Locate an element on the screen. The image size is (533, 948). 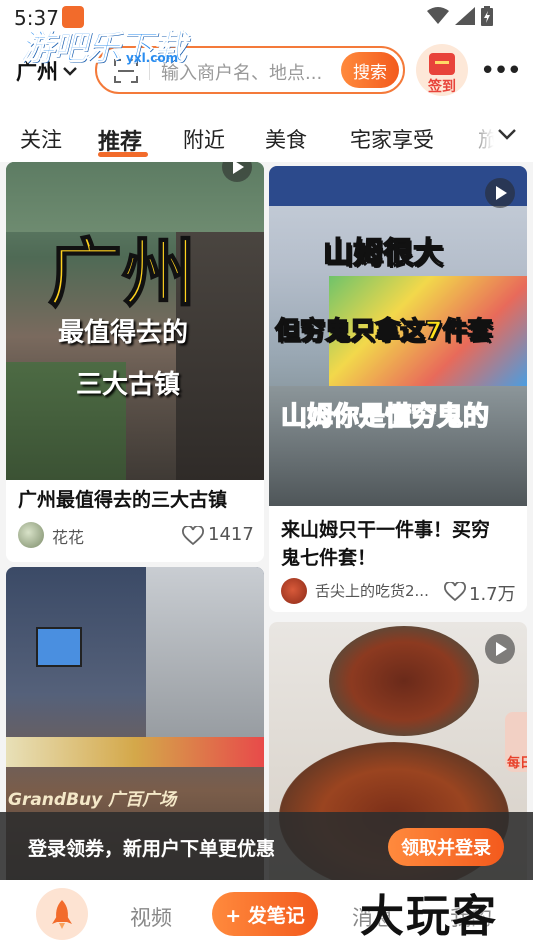
cover-title-line2: 但穷鬼只拿这7件套 is located at coordinates (383, 330).